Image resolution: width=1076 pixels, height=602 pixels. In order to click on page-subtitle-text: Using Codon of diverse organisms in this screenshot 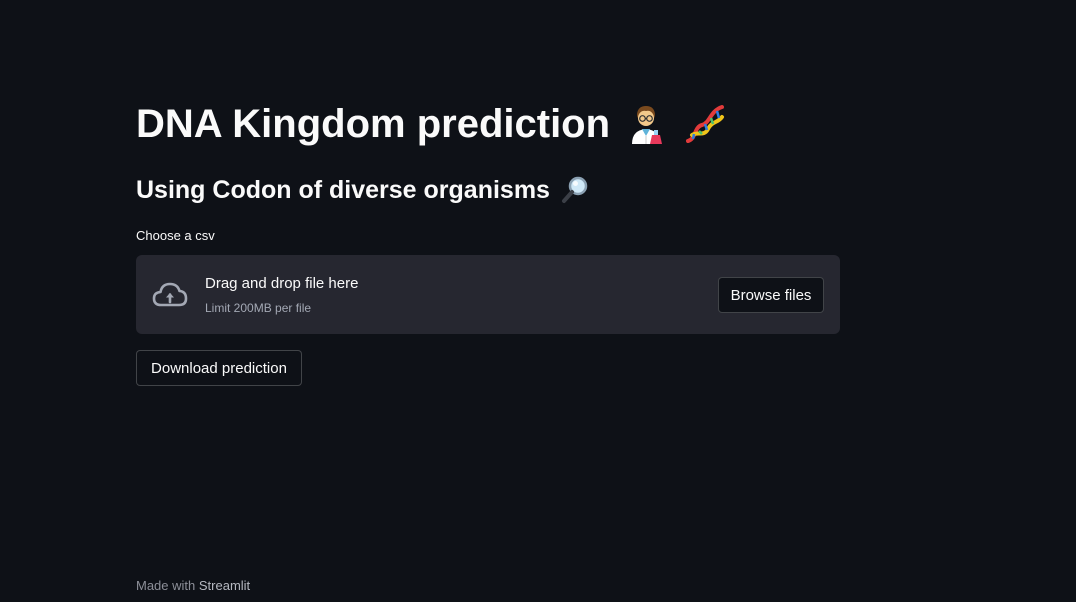, I will do `click(343, 190)`.